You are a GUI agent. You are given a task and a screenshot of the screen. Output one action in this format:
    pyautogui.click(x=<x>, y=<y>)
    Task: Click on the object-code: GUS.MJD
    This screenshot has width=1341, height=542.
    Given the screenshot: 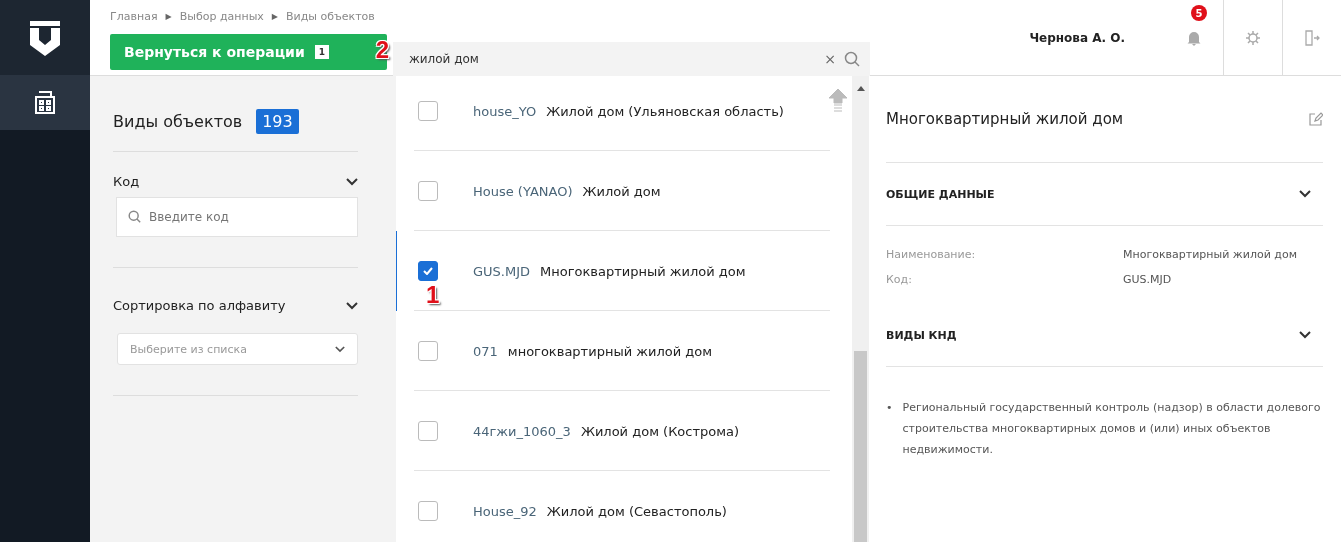 What is the action you would take?
    pyautogui.click(x=502, y=271)
    